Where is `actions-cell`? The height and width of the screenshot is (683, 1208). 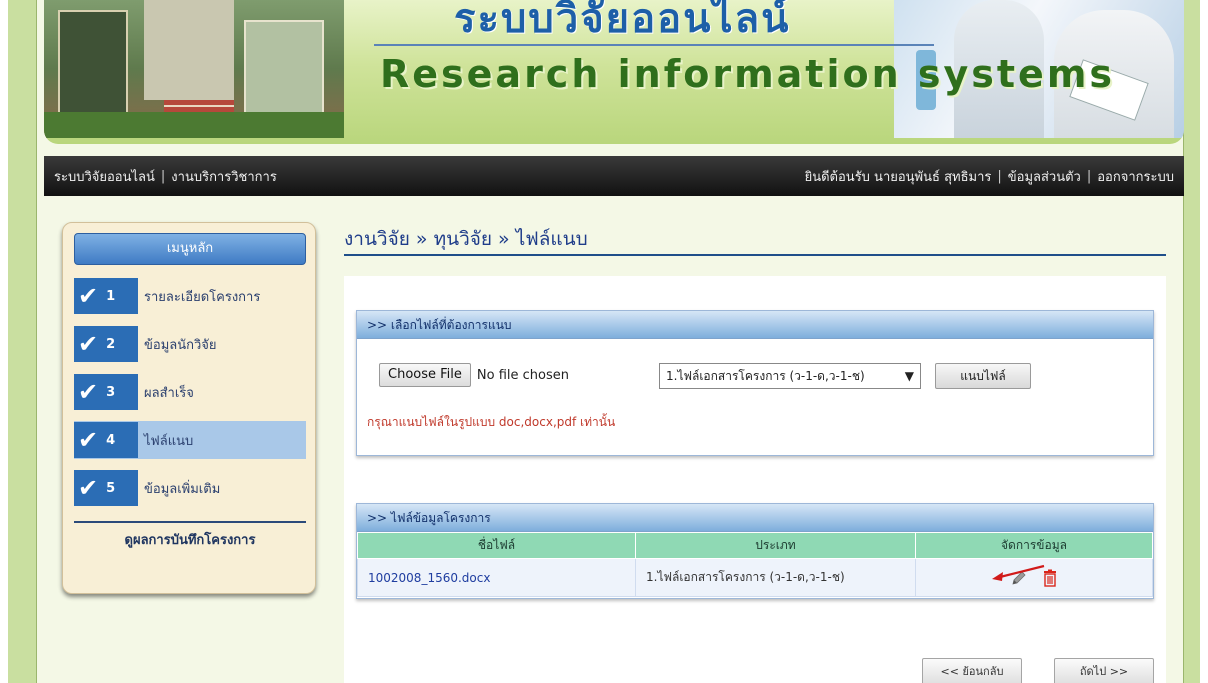 actions-cell is located at coordinates (1034, 577).